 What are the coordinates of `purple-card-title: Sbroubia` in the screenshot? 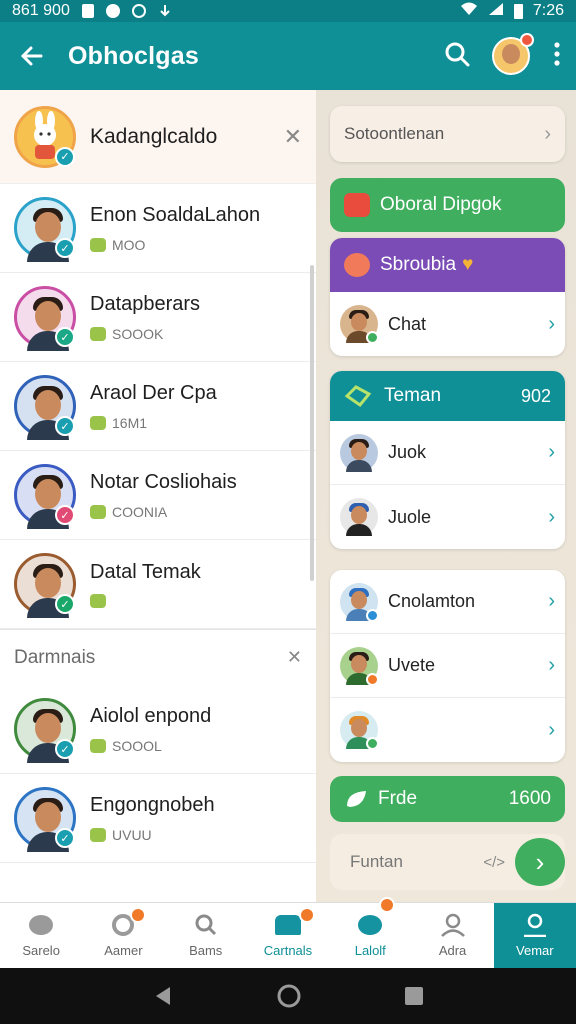 It's located at (418, 264).